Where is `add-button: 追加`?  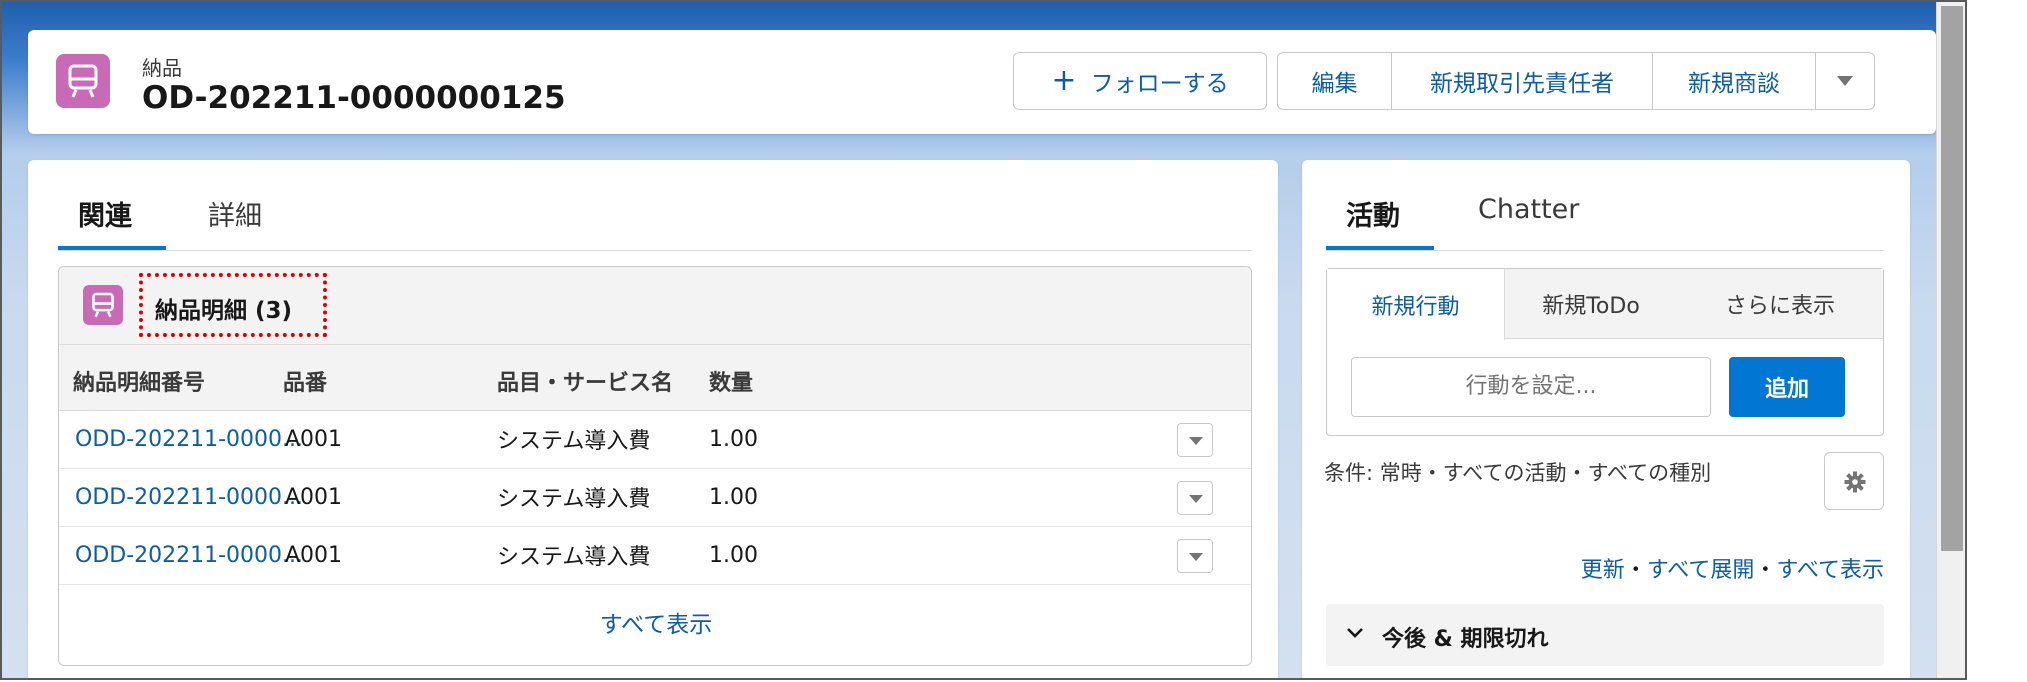 add-button: 追加 is located at coordinates (1787, 387).